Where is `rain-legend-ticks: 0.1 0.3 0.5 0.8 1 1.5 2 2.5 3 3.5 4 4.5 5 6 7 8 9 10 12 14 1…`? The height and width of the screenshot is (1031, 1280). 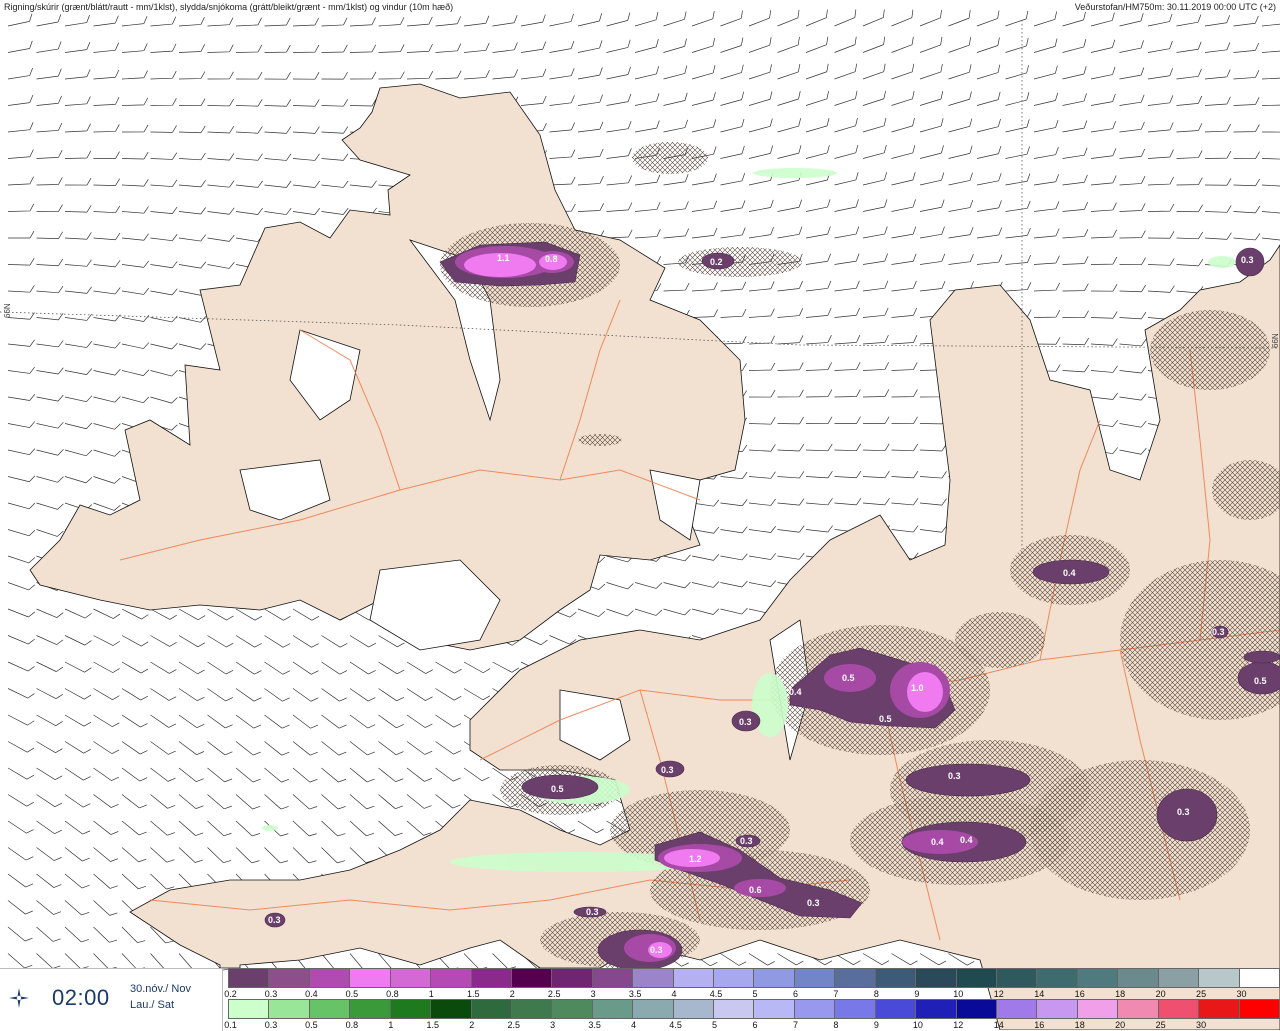 rain-legend-ticks: 0.1 0.3 0.5 0.8 1 1.5 2 2.5 3 3.5 4 4.5 5 6 7 8 9 10 12 14 1… is located at coordinates (752, 1025).